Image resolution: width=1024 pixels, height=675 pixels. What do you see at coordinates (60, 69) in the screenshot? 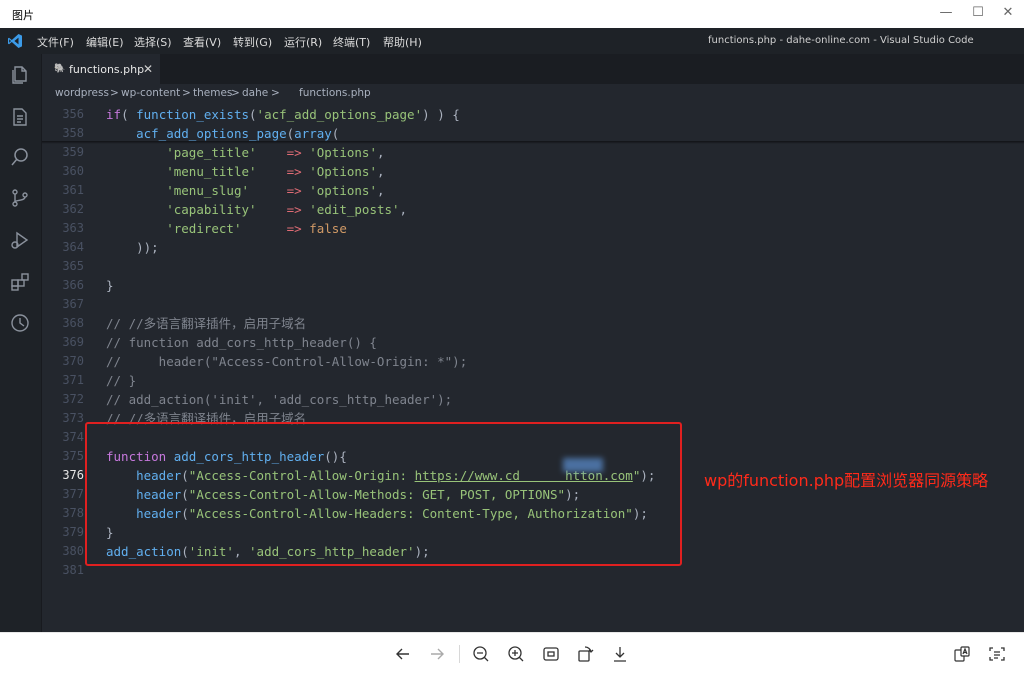
I see `php-elephant-icon: 🐘` at bounding box center [60, 69].